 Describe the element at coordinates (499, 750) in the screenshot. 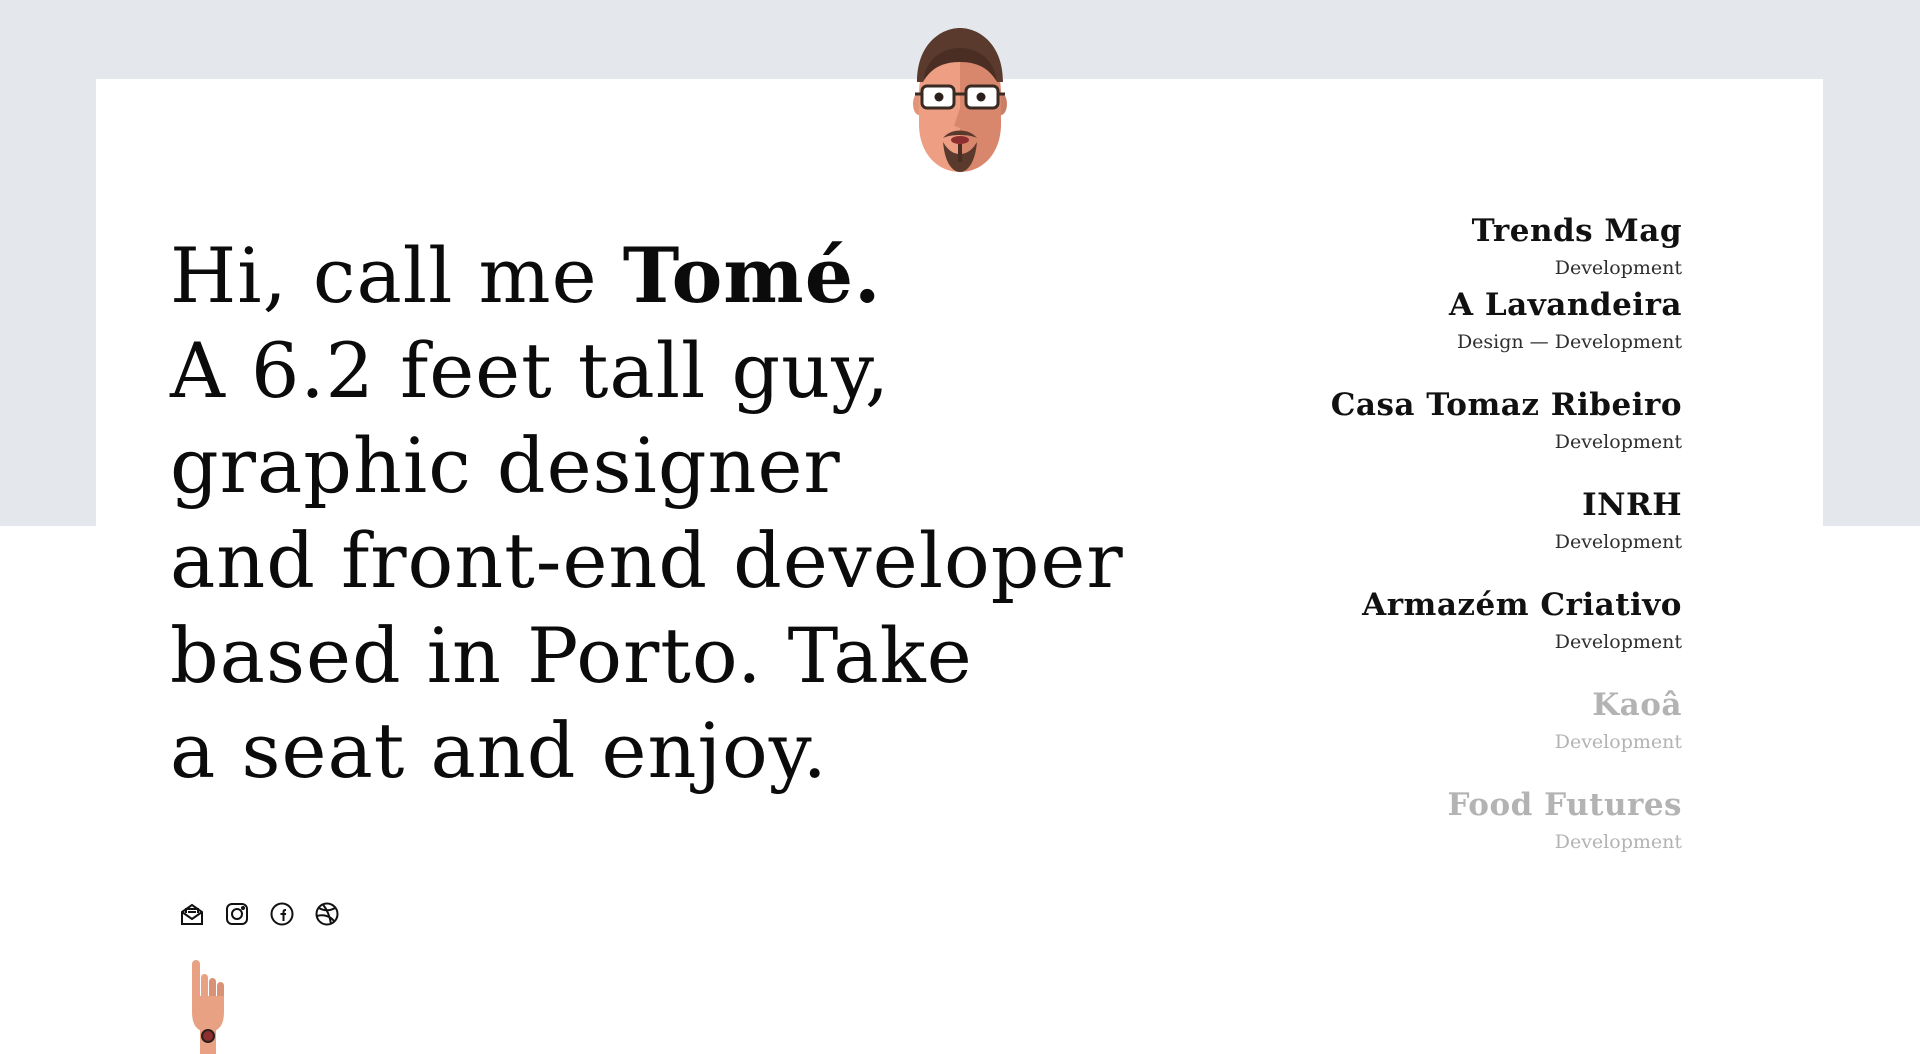

I see `intro-line-6: a seat and enjoy.` at that location.